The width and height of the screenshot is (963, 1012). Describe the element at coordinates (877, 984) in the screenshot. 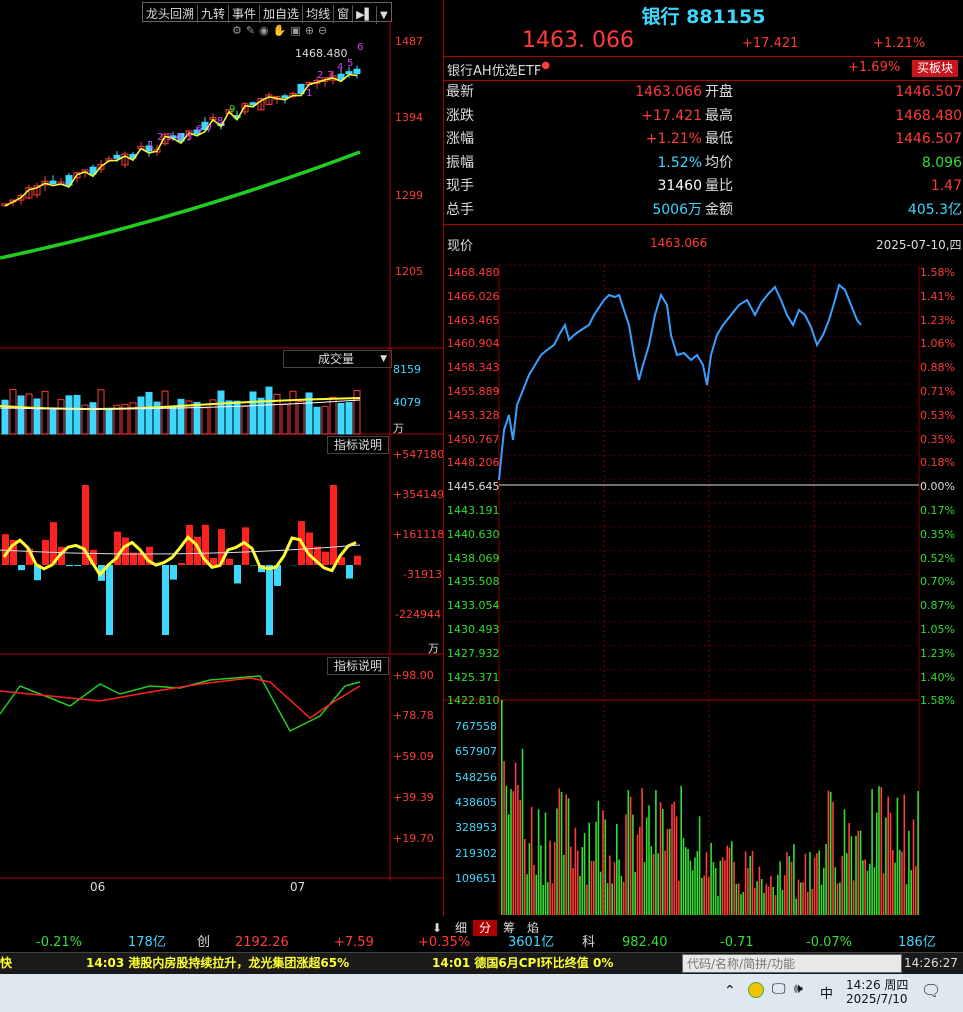

I see `taskbar-time: 14:26 周四` at that location.